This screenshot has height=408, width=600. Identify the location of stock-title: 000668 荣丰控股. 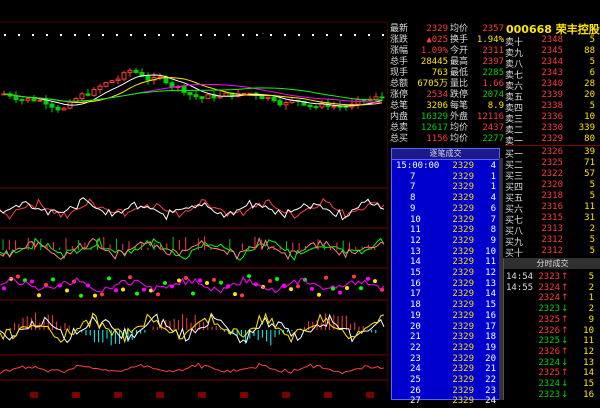
(553, 29).